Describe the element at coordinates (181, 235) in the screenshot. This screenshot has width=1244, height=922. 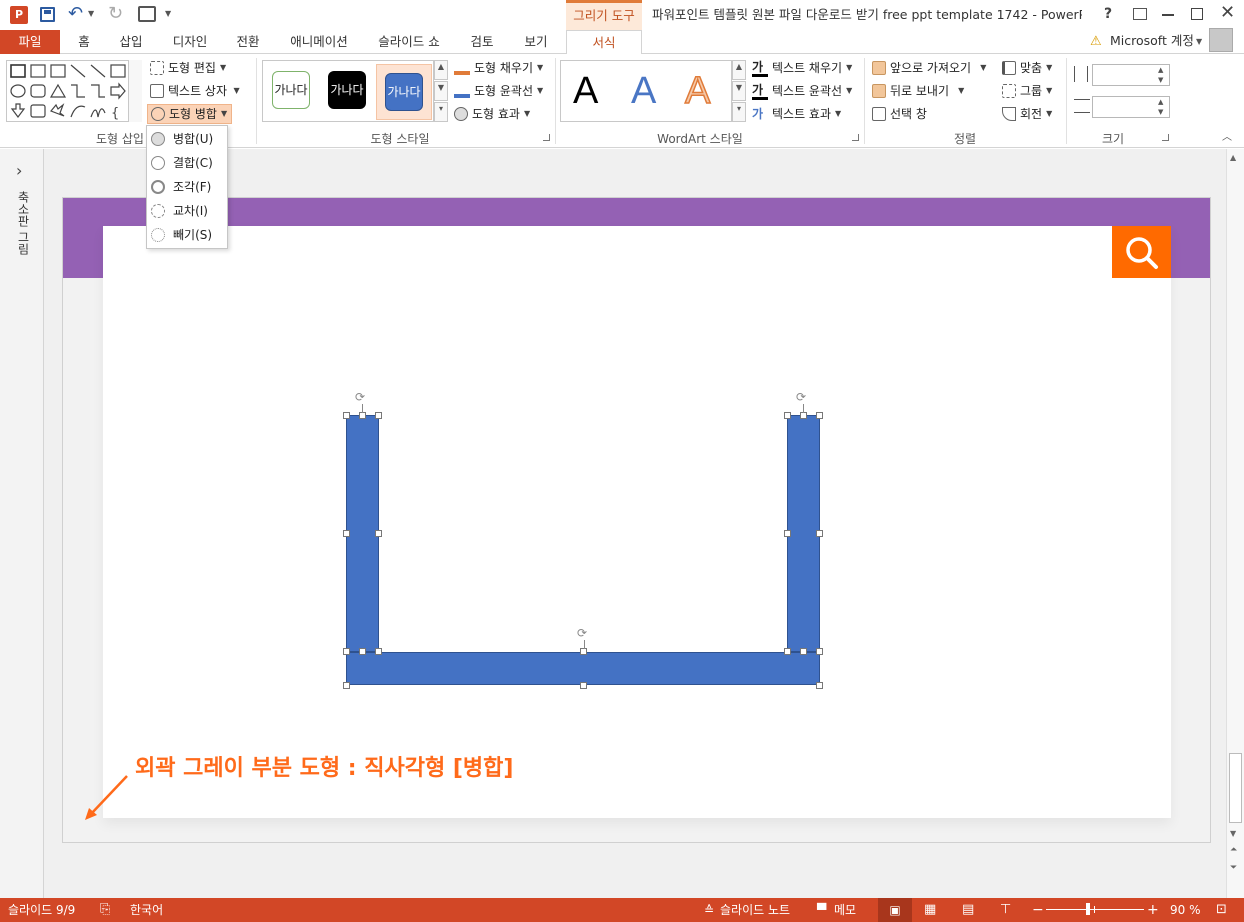
I see `merge-subtract-item: 빼기(S)` at that location.